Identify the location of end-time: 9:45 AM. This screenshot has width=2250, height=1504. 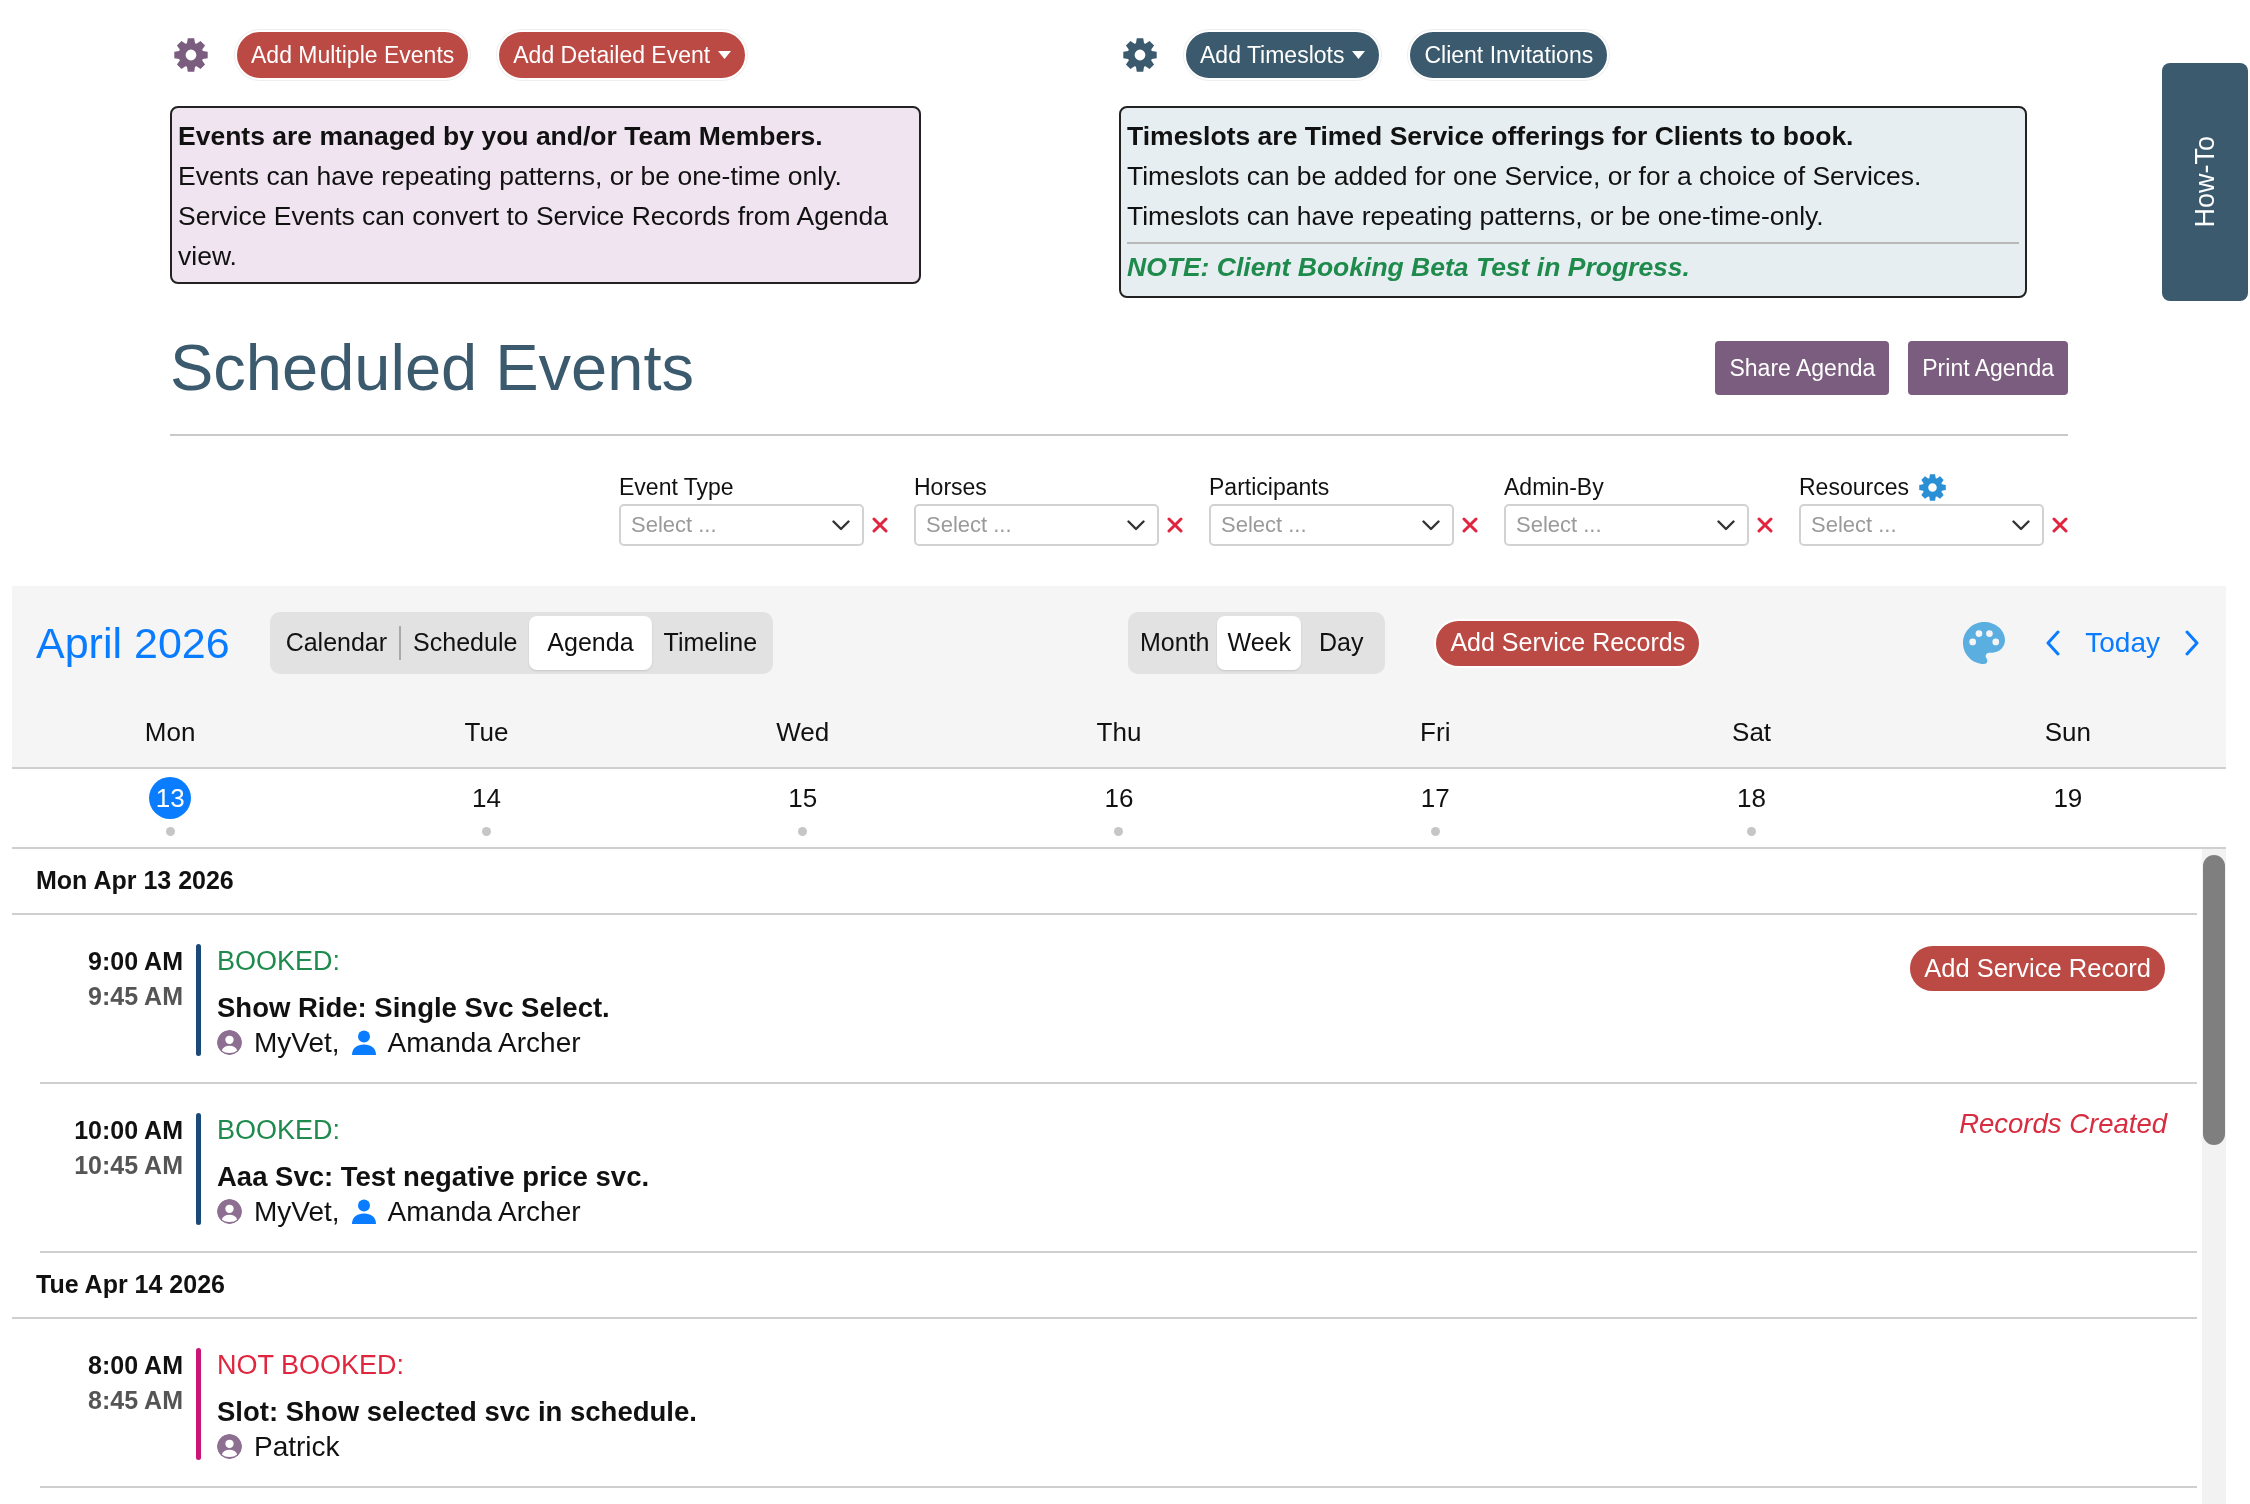
(135, 996).